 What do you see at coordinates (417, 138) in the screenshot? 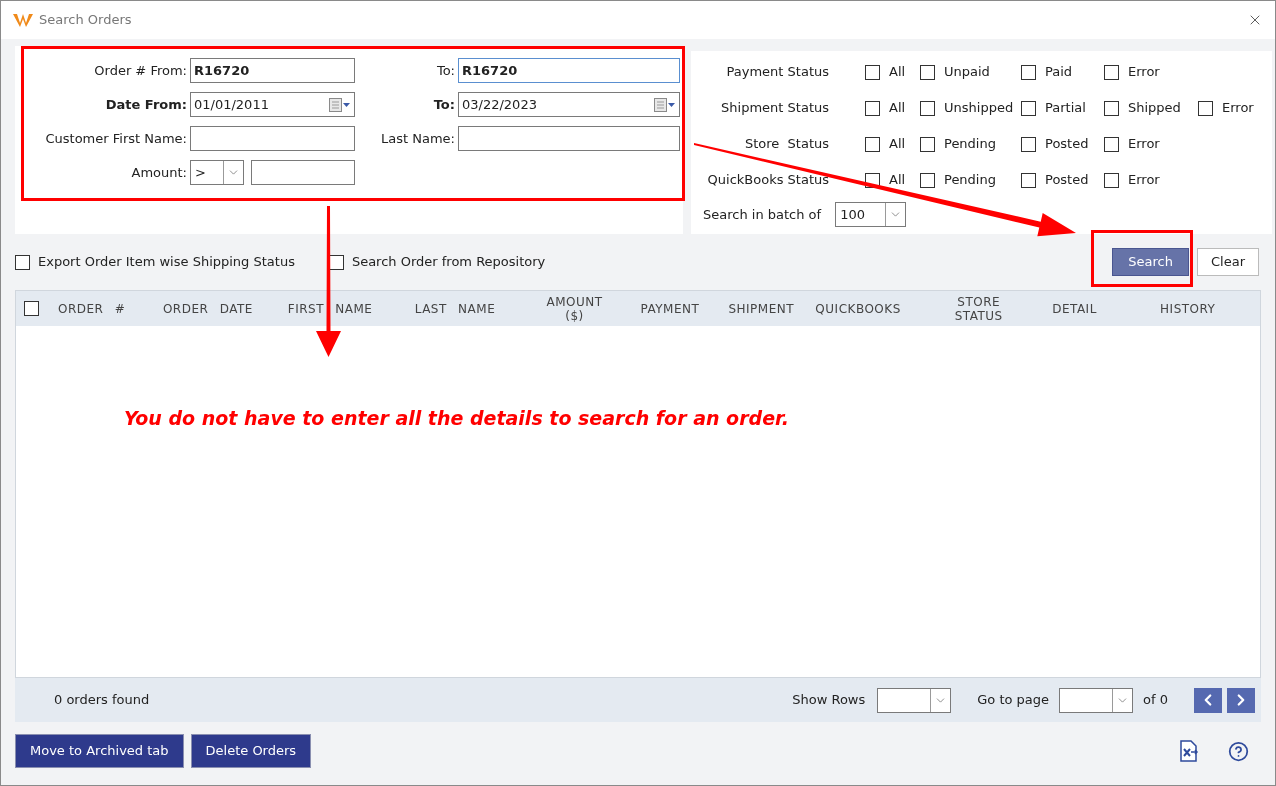
I see `field-label: Last Name:` at bounding box center [417, 138].